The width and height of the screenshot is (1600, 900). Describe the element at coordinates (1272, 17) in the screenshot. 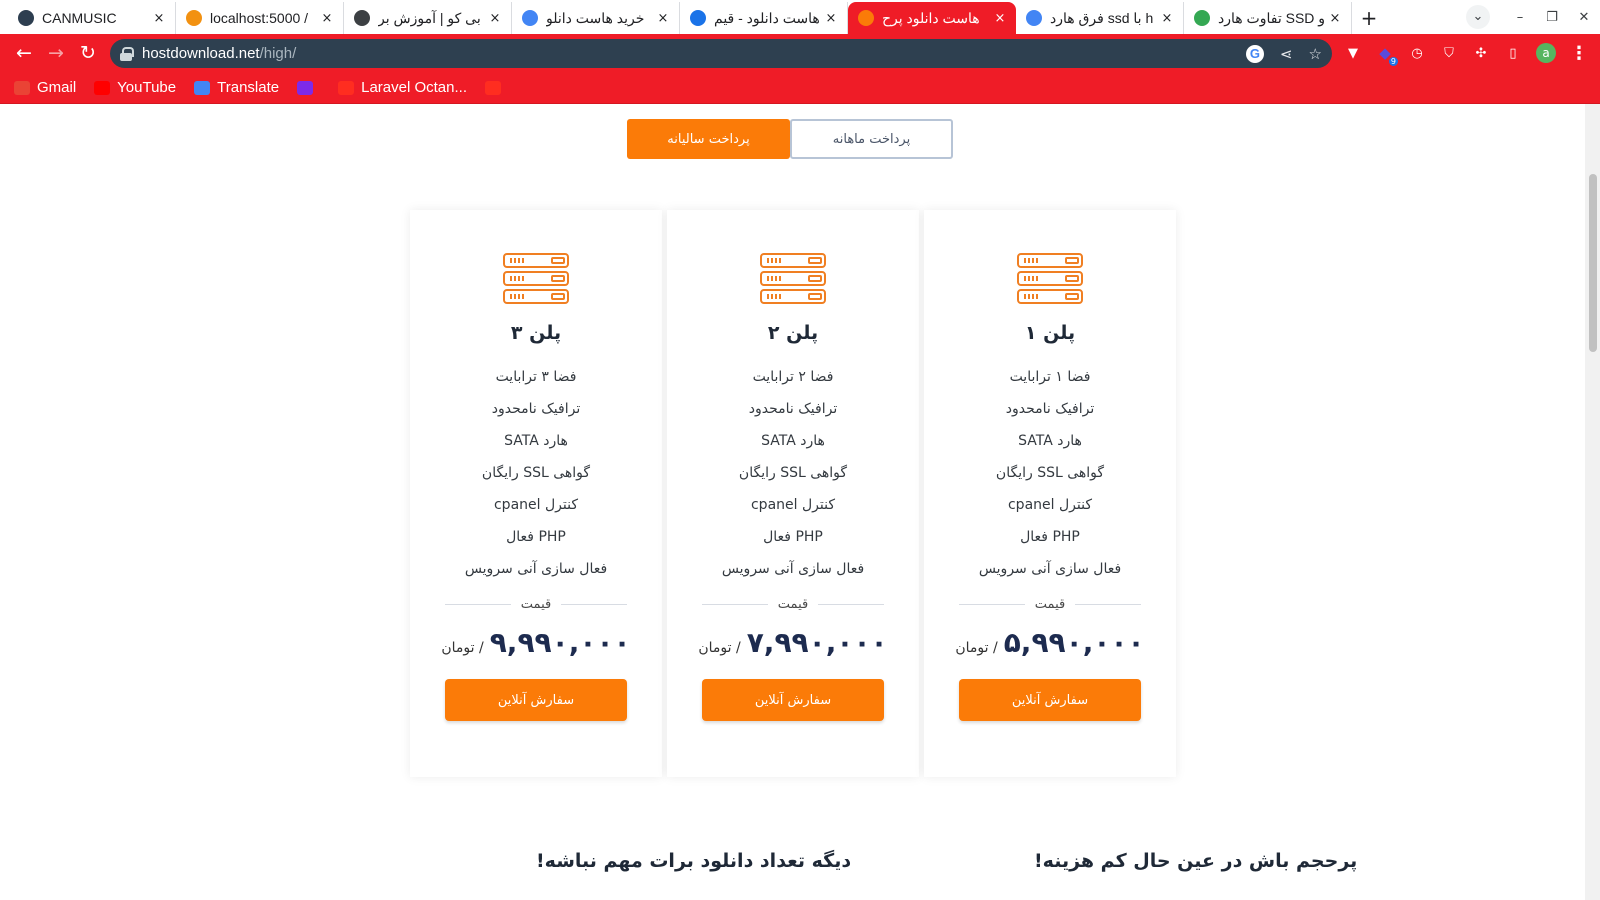

I see `tab-title: تفاوت هارد SSD و` at that location.